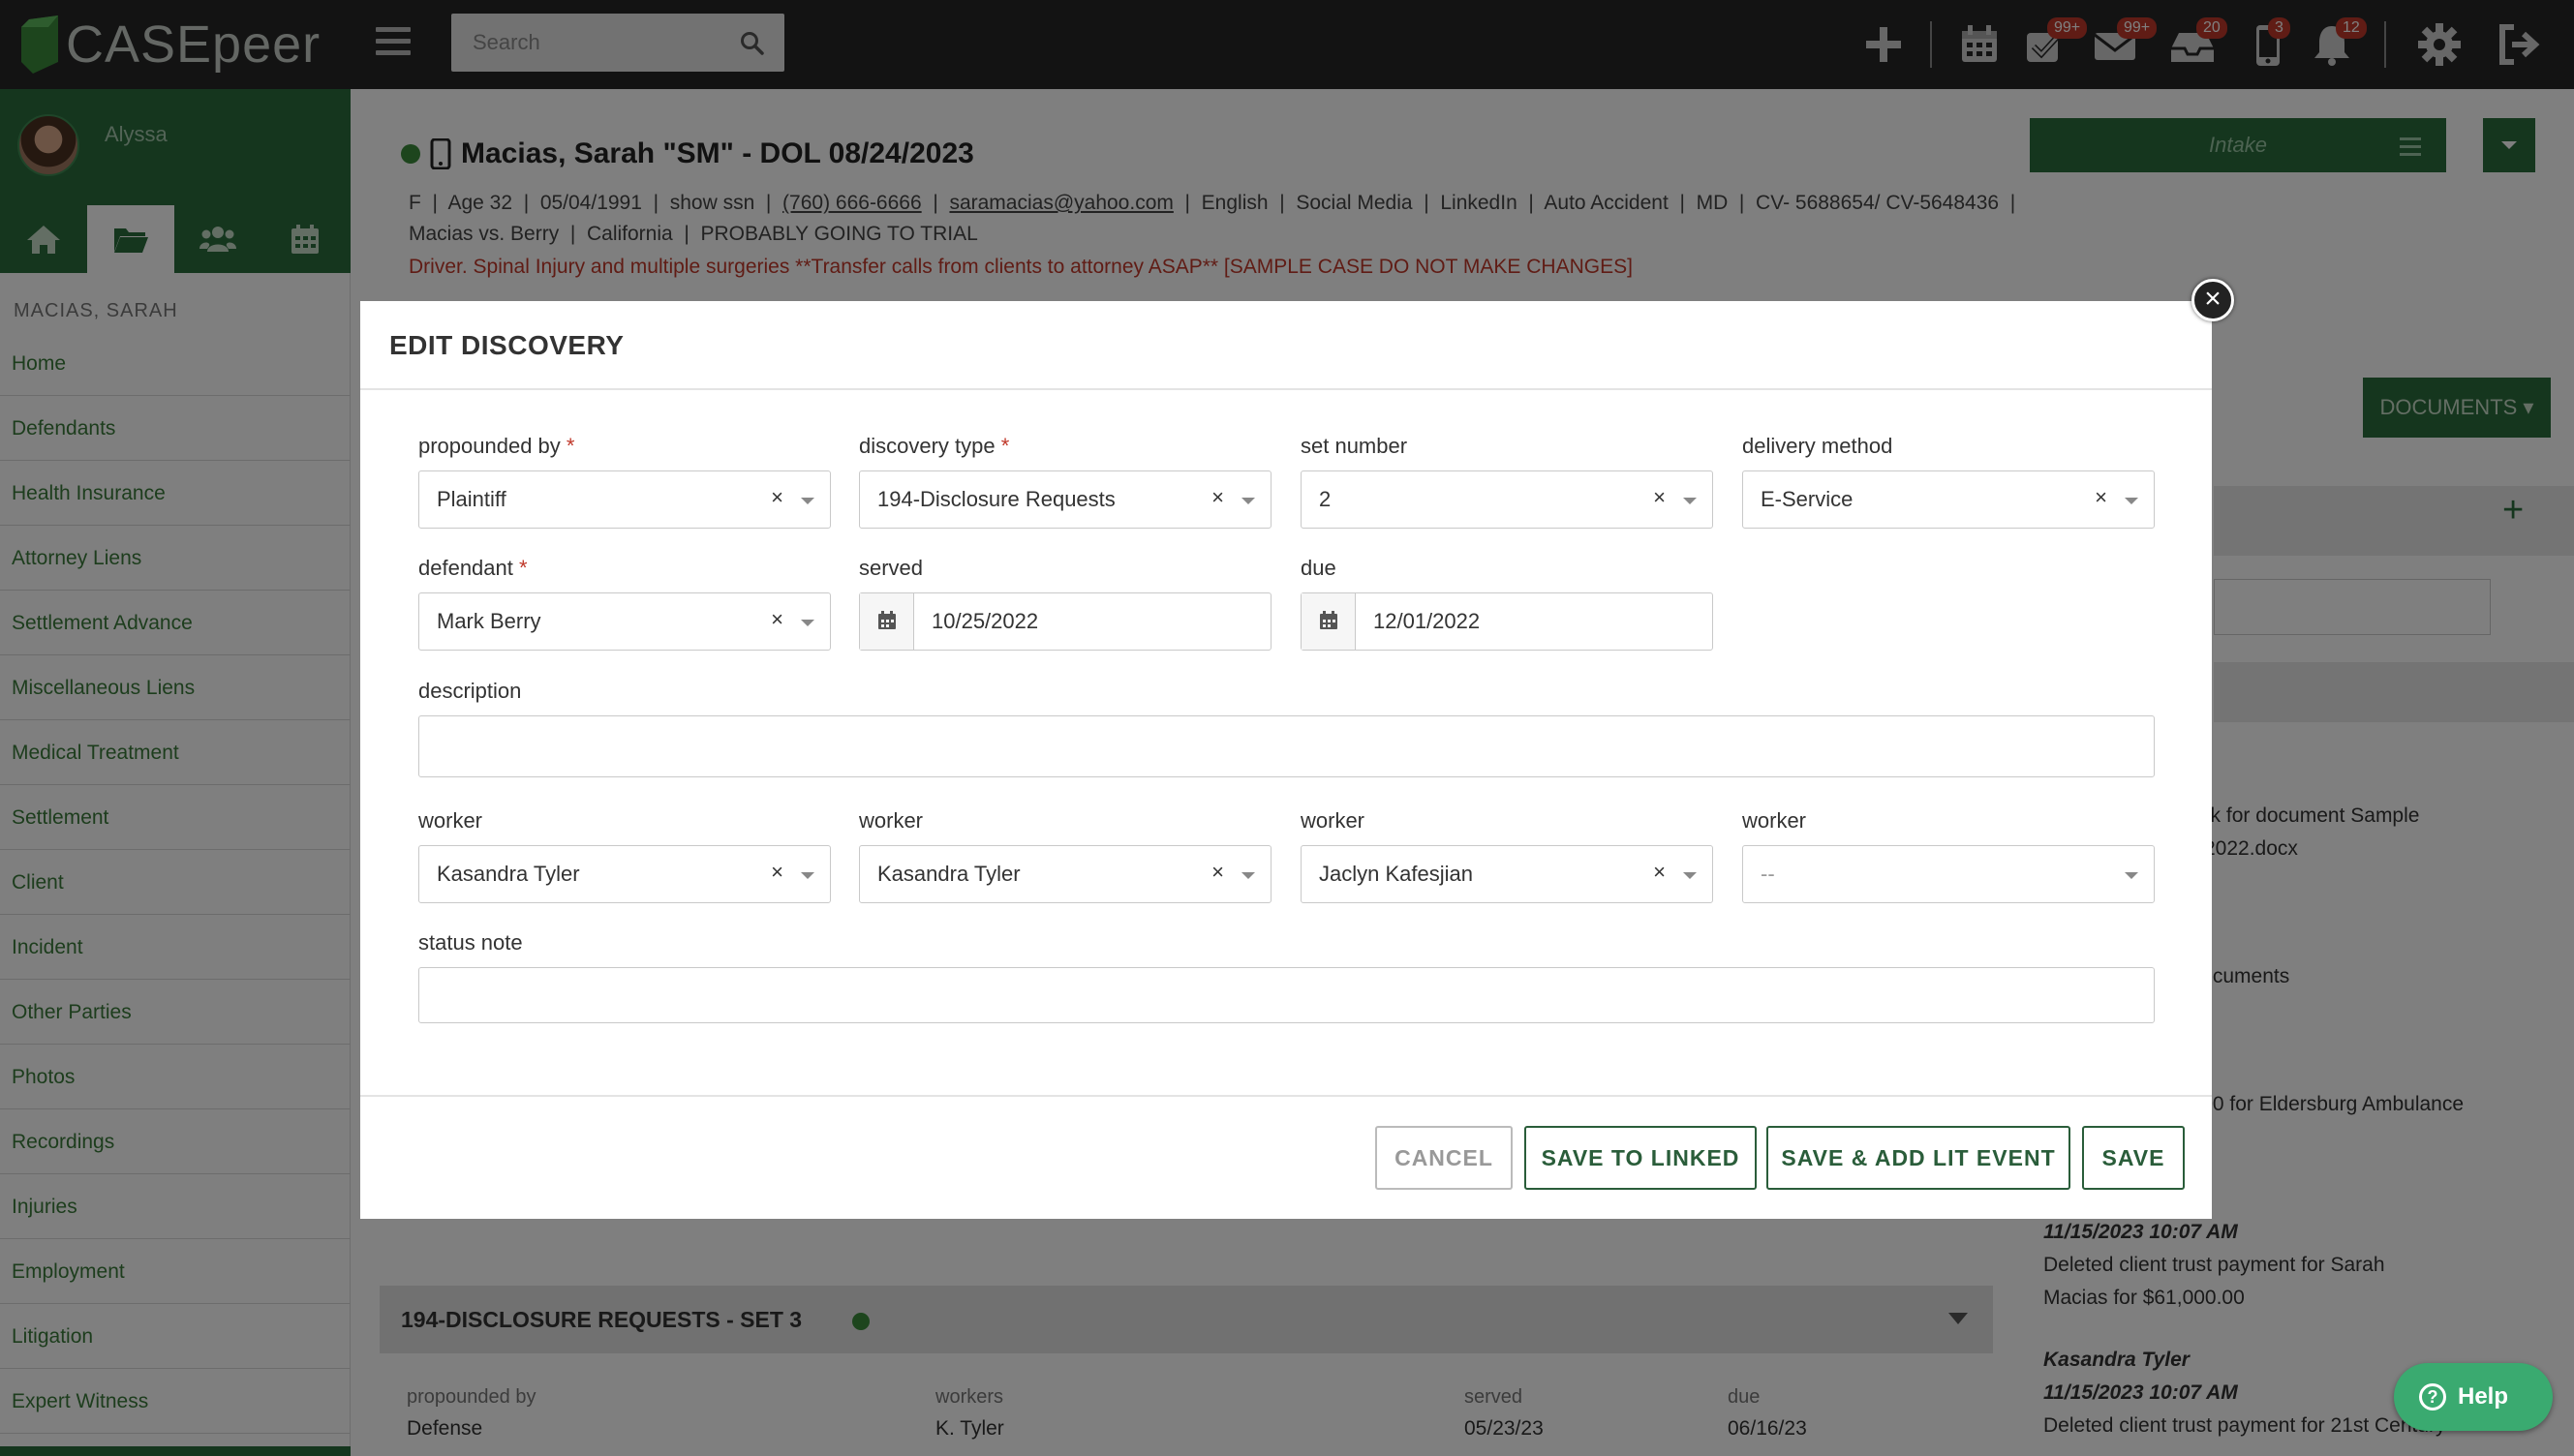 The width and height of the screenshot is (2574, 1456). Describe the element at coordinates (1808, 499) in the screenshot. I see `select-value: E-Service` at that location.